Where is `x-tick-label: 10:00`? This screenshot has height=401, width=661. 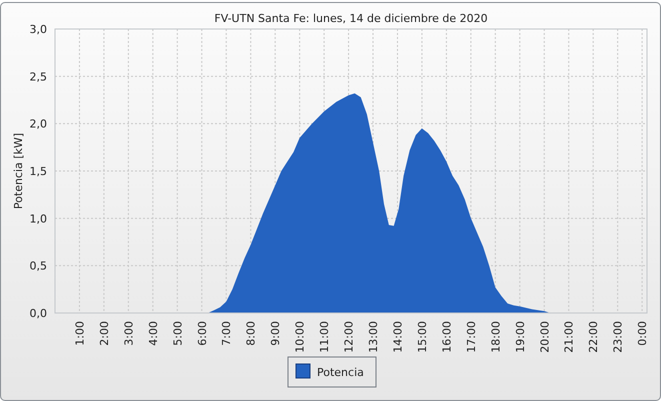
x-tick-label: 10:00 is located at coordinates (300, 337).